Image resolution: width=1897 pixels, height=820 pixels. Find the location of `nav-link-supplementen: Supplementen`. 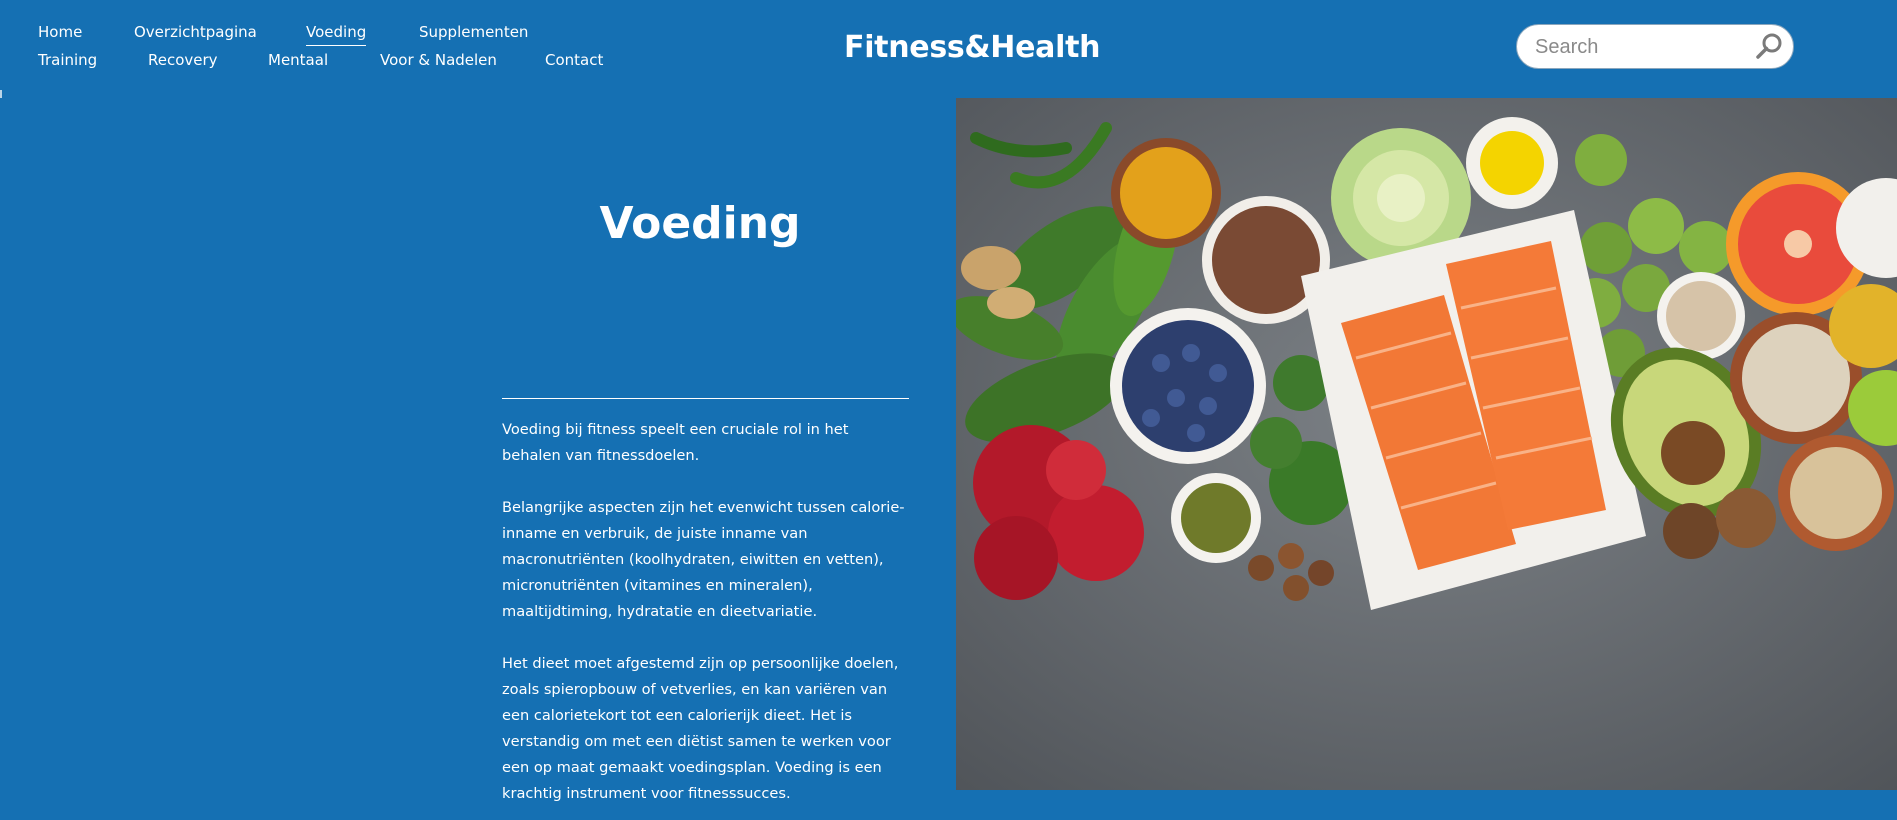

nav-link-supplementen: Supplementen is located at coordinates (473, 32).